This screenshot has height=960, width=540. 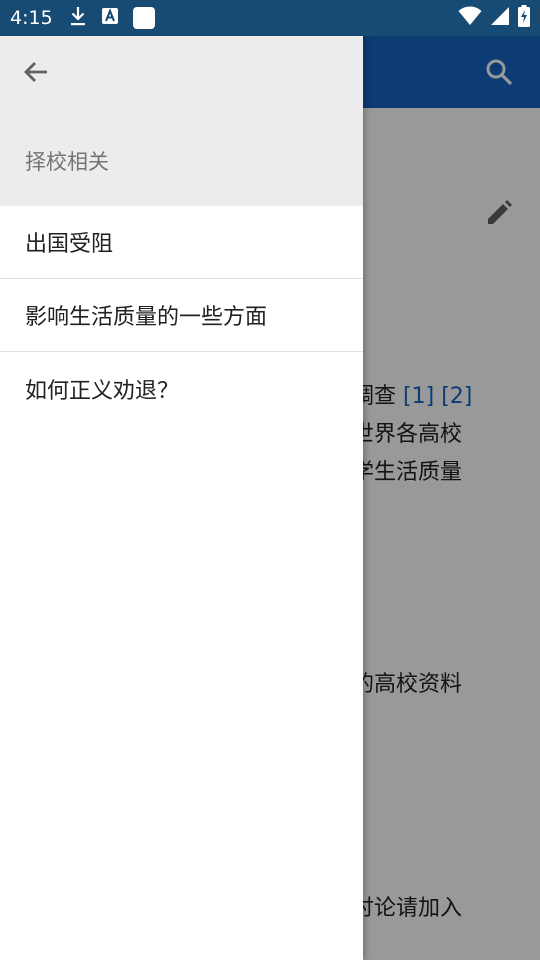 I want to click on arrow-back-icon, so click(x=36, y=72).